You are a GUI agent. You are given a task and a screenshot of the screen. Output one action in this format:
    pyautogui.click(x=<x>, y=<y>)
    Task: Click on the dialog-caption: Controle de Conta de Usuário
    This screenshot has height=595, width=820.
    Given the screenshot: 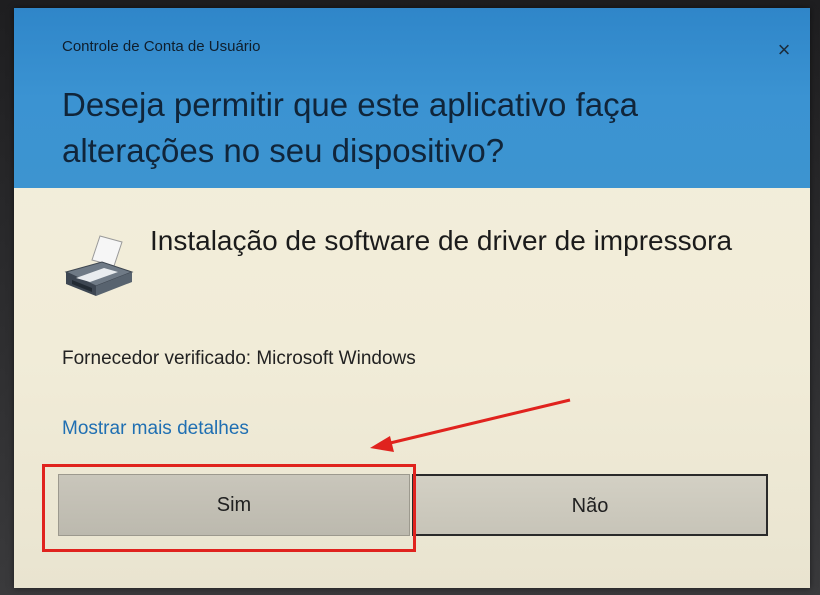 What is the action you would take?
    pyautogui.click(x=161, y=46)
    